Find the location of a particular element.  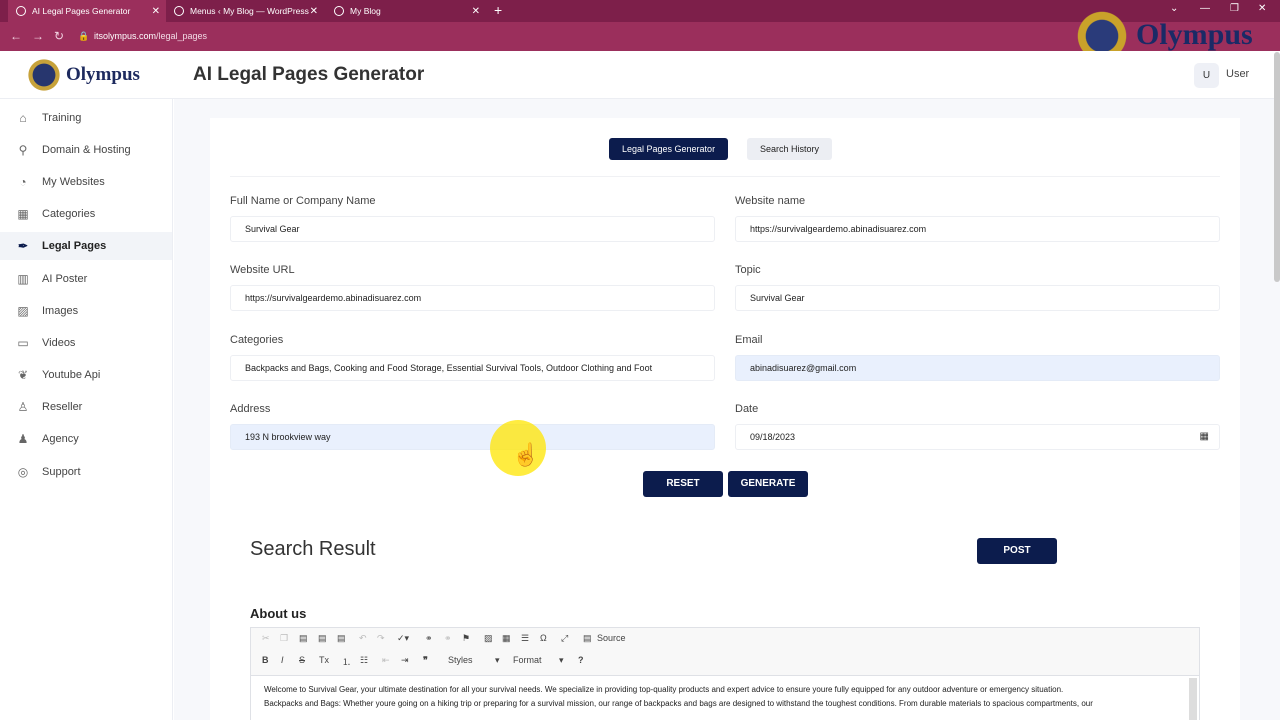

page-scrollbar is located at coordinates (1277, 167).